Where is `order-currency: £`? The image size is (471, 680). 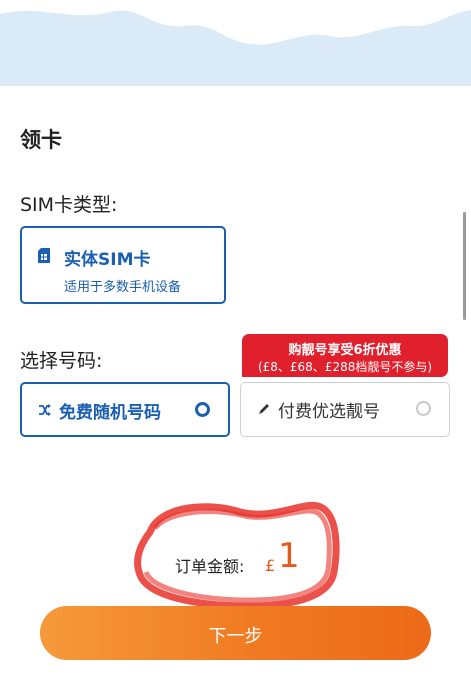
order-currency: £ is located at coordinates (270, 565).